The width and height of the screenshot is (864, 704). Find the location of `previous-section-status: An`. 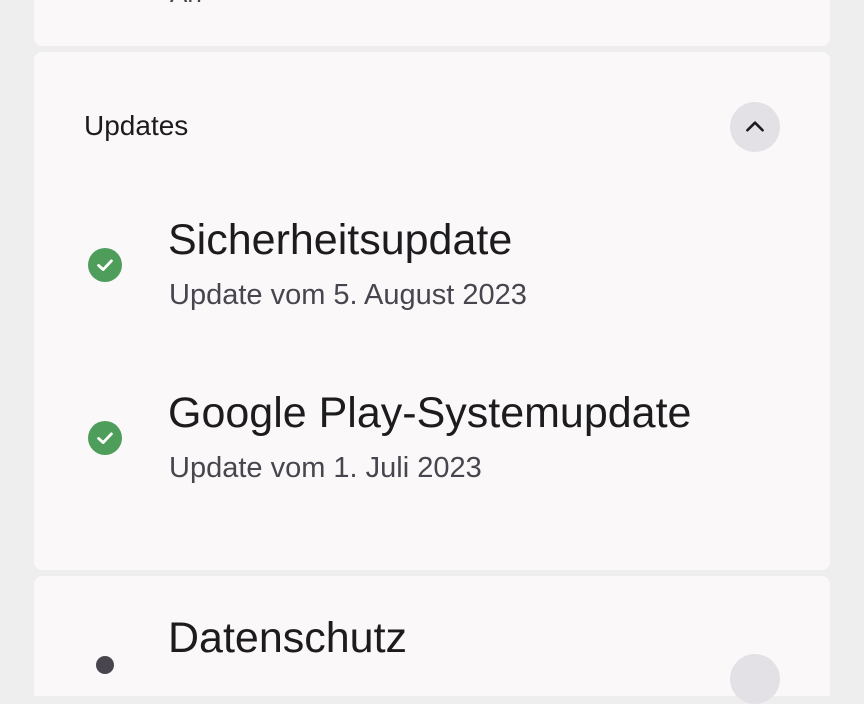

previous-section-status: An is located at coordinates (186, 3).